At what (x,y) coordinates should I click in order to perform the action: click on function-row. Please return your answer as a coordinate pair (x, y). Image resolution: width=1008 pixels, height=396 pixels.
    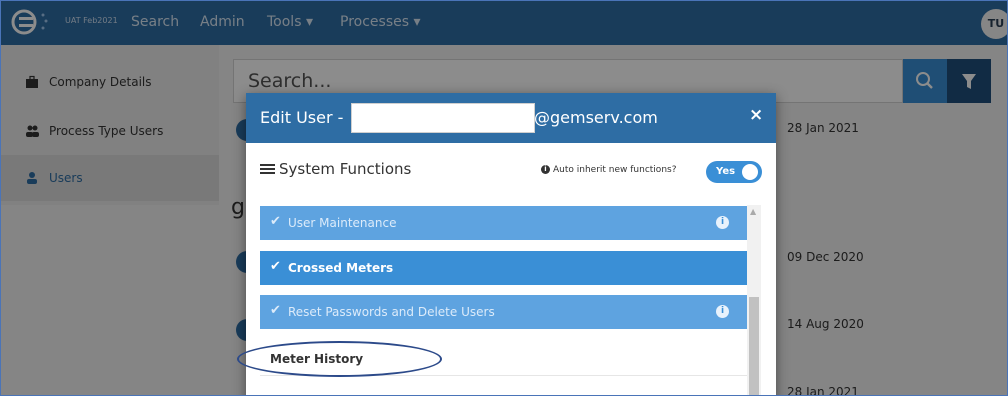
    Looking at the image, I should click on (503, 385).